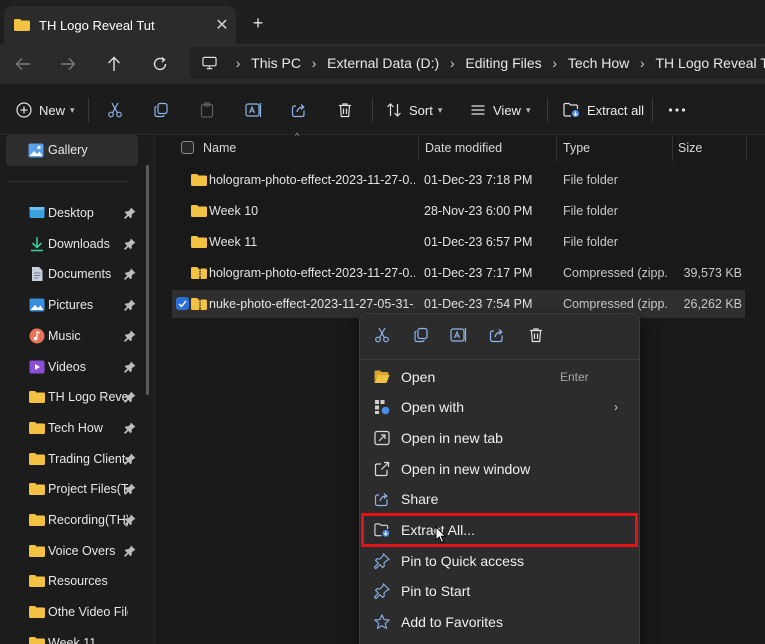  What do you see at coordinates (463, 148) in the screenshot?
I see `column-header-date: Date modified` at bounding box center [463, 148].